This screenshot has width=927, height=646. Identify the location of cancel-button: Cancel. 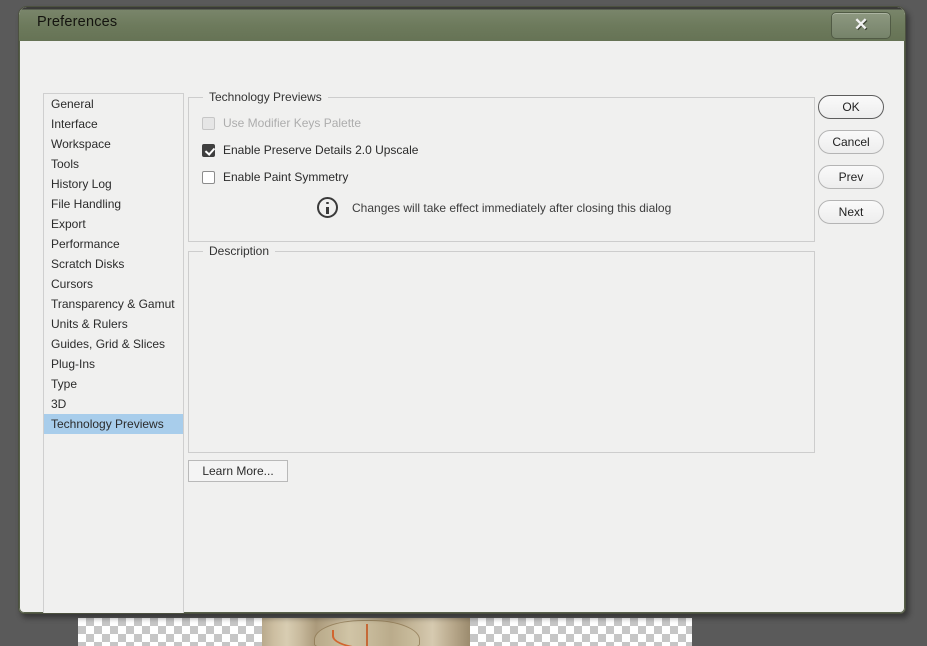
(851, 142).